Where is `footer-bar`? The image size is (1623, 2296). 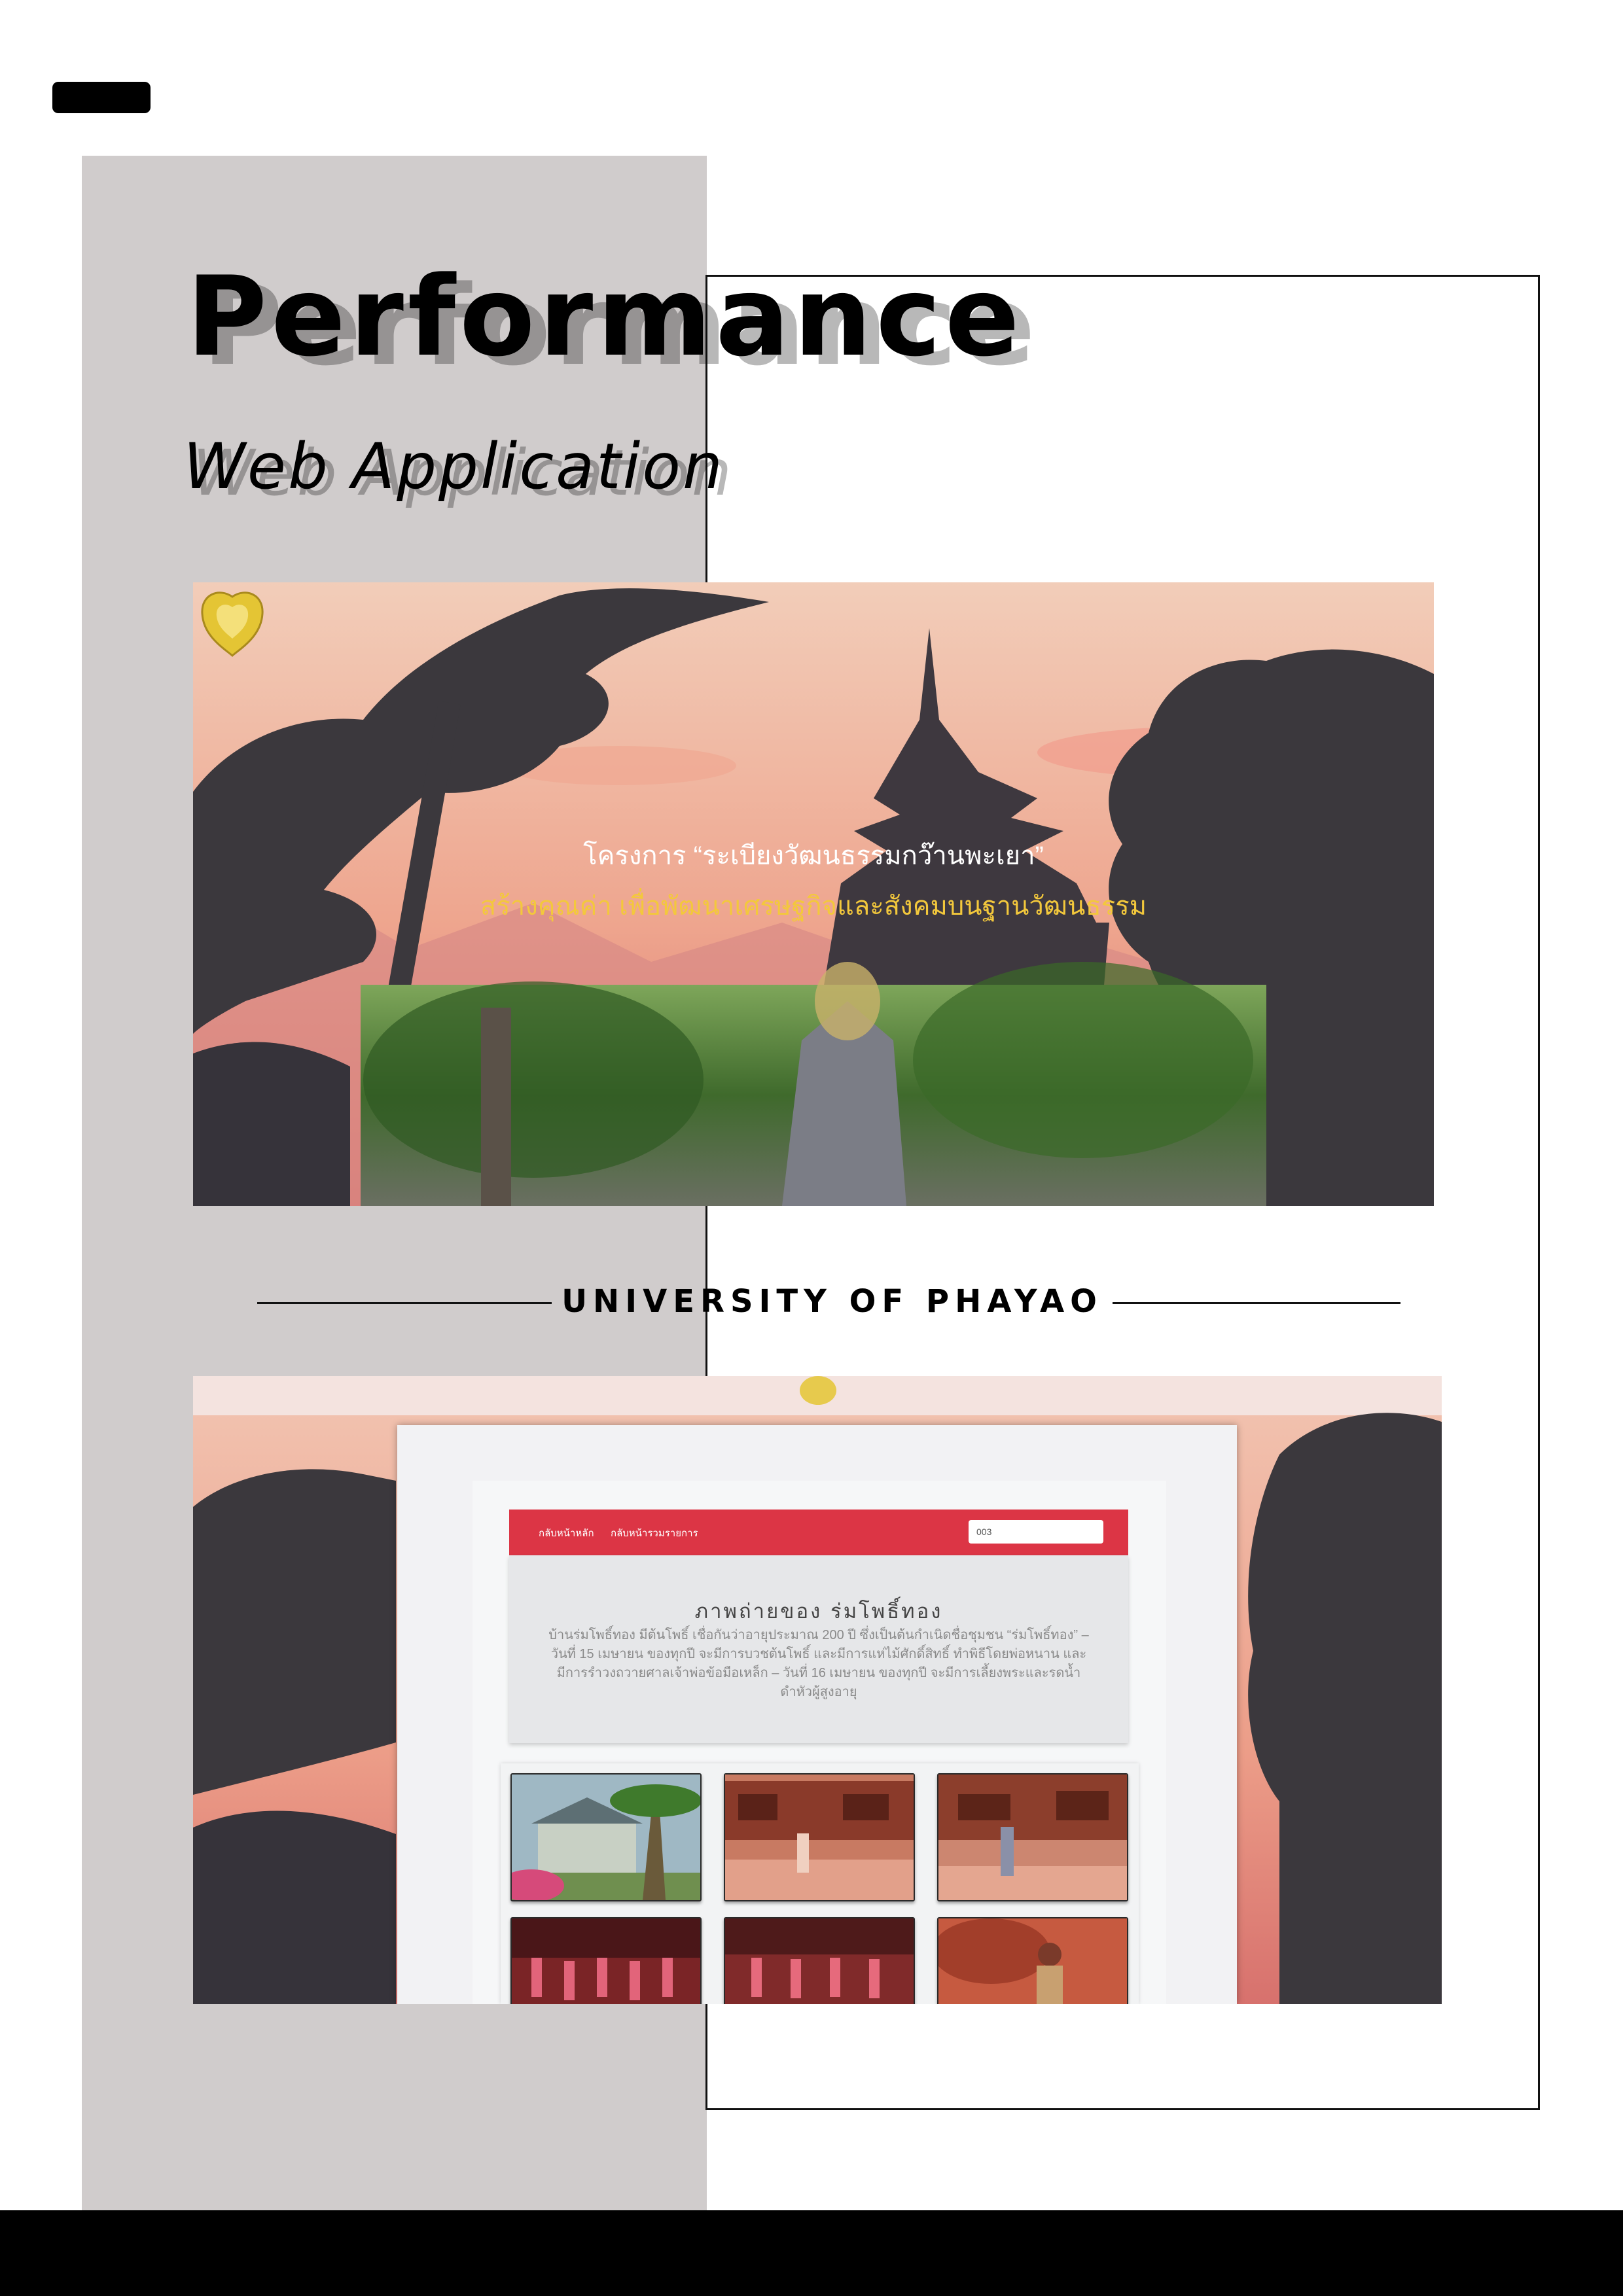
footer-bar is located at coordinates (811, 2253).